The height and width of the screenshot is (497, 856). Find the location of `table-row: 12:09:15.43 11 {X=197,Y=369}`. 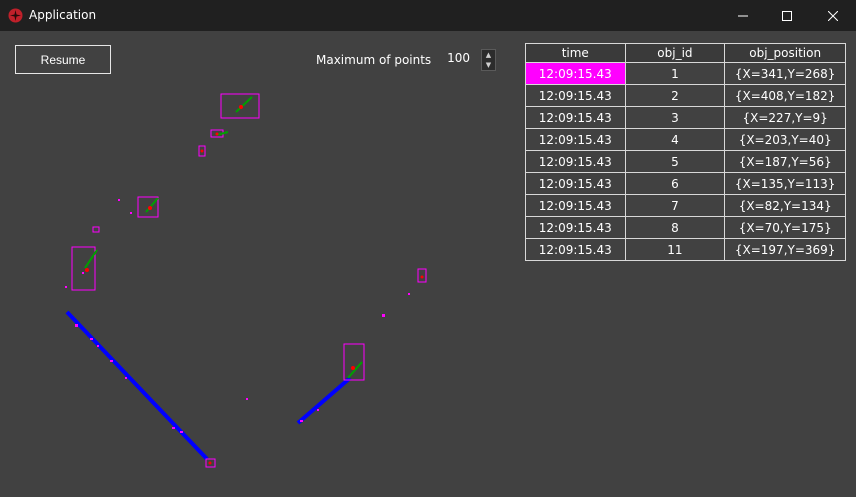

table-row: 12:09:15.43 11 {X=197,Y=369} is located at coordinates (685, 249).